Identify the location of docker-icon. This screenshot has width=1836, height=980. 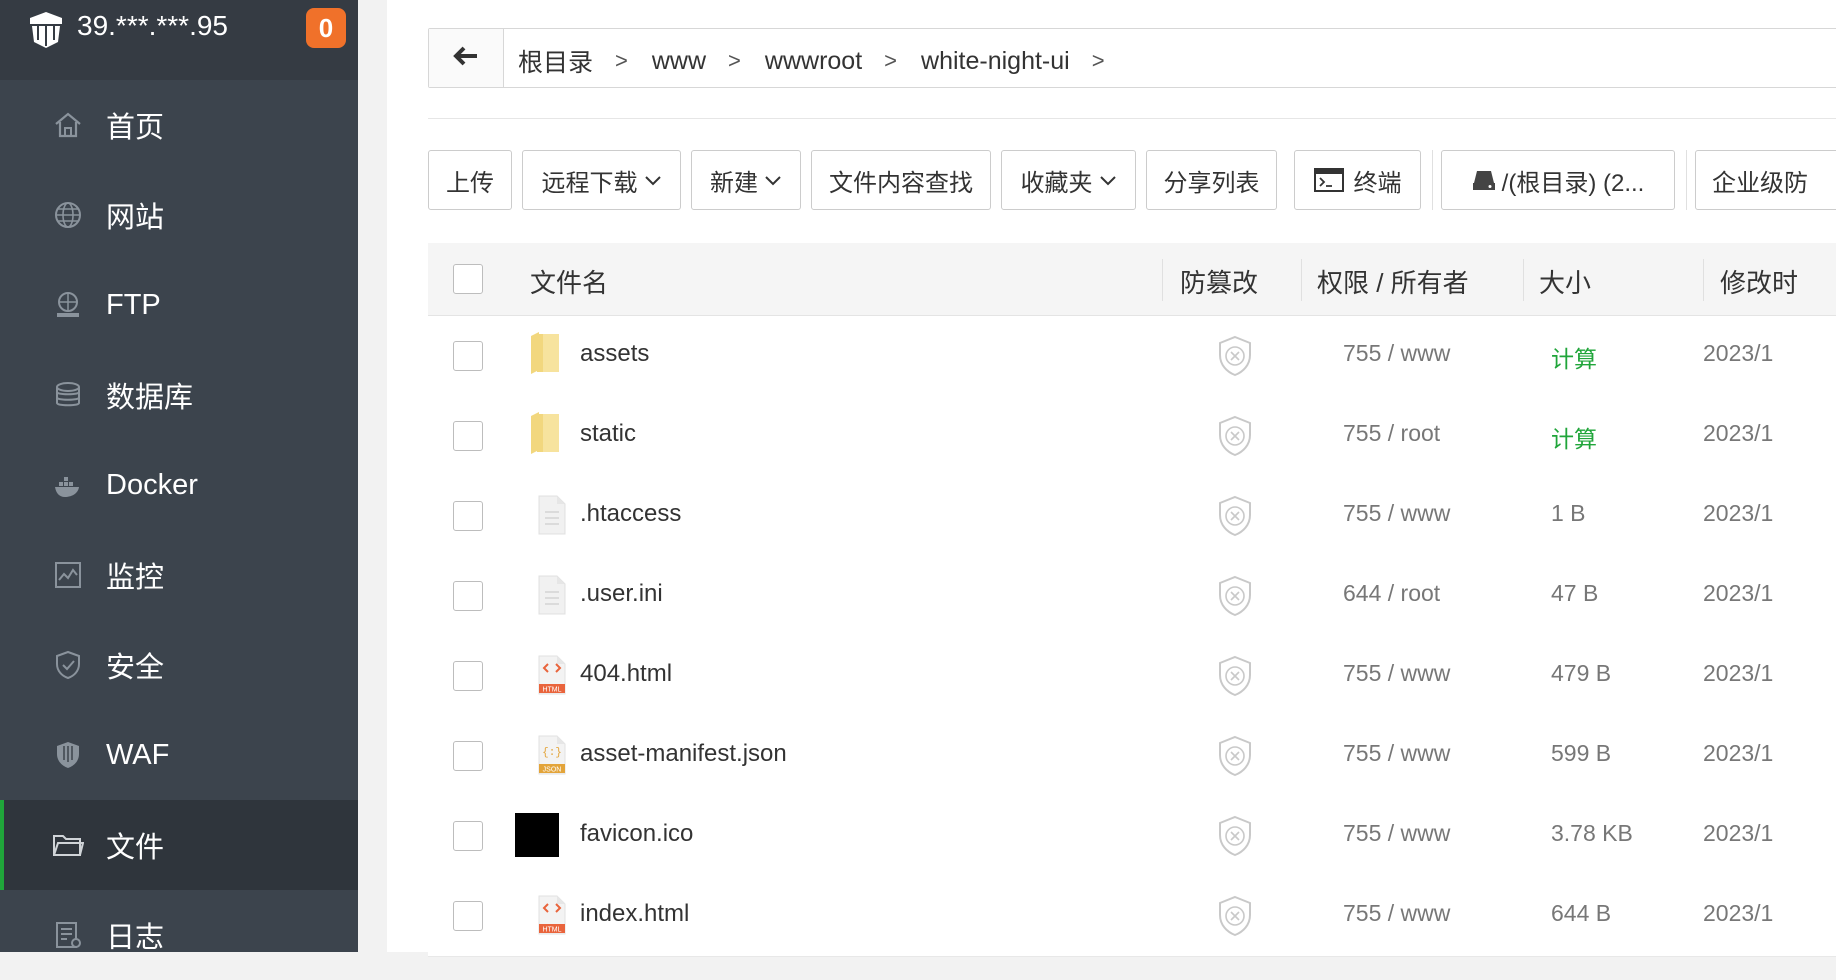
(68, 485).